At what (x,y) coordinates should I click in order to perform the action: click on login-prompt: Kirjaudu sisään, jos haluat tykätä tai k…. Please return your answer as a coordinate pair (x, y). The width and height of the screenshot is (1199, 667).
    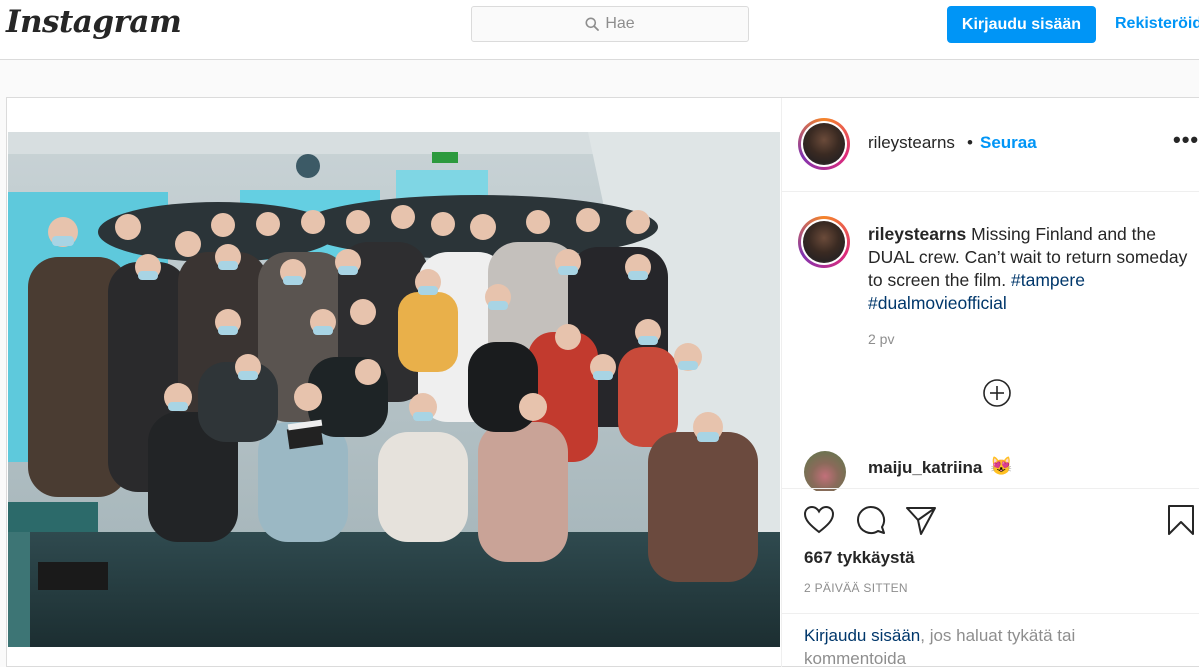
    Looking at the image, I should click on (990, 640).